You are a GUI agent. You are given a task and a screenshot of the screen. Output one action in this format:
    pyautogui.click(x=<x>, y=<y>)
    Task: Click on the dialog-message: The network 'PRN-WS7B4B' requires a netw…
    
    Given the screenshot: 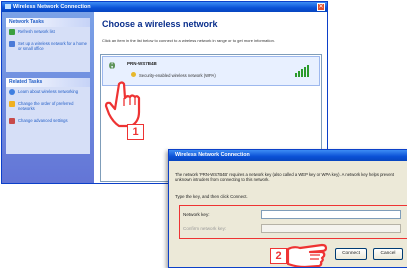 What is the action you would take?
    pyautogui.click(x=285, y=177)
    